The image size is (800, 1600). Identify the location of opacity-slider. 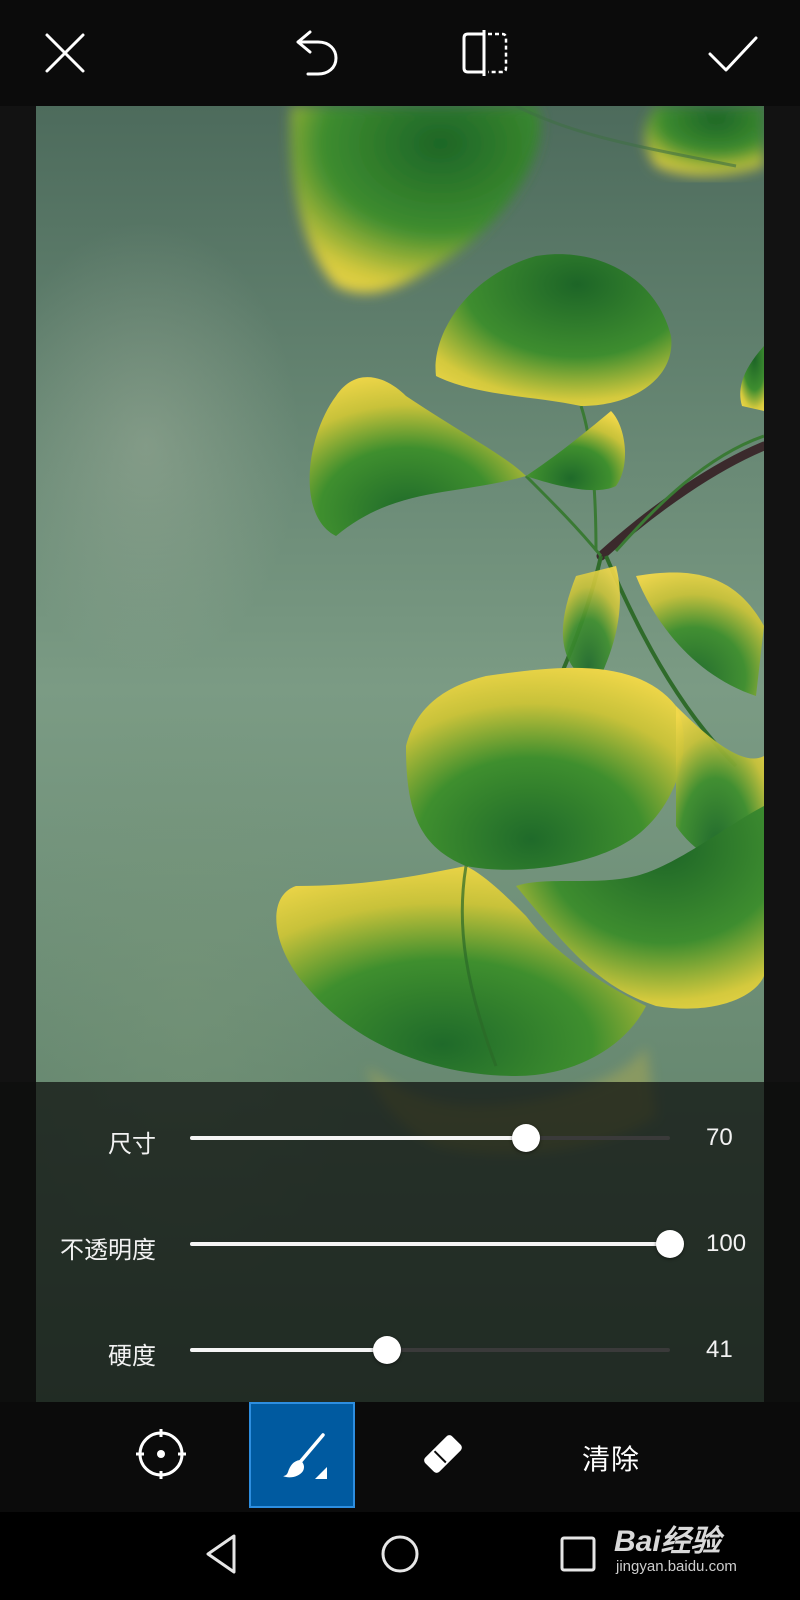
(437, 1244).